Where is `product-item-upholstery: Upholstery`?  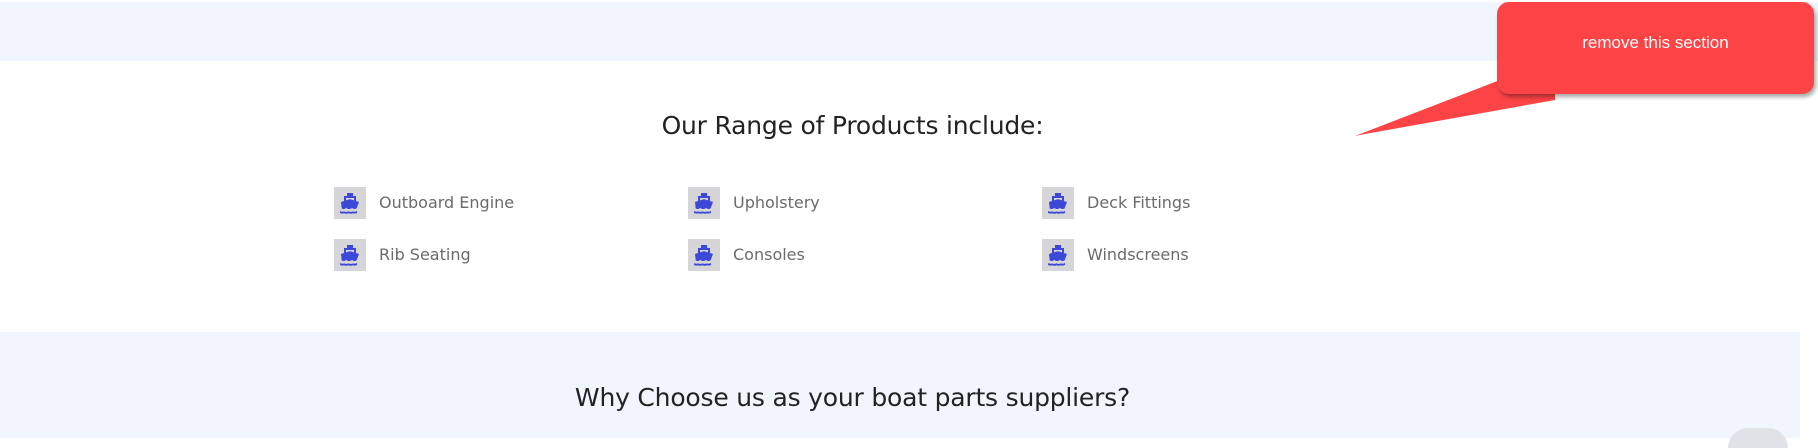 product-item-upholstery: Upholstery is located at coordinates (754, 202).